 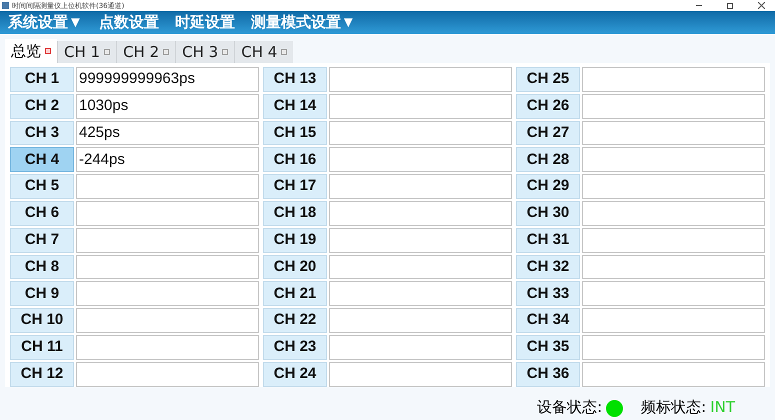 I want to click on channel-button: CH 15, so click(x=295, y=133).